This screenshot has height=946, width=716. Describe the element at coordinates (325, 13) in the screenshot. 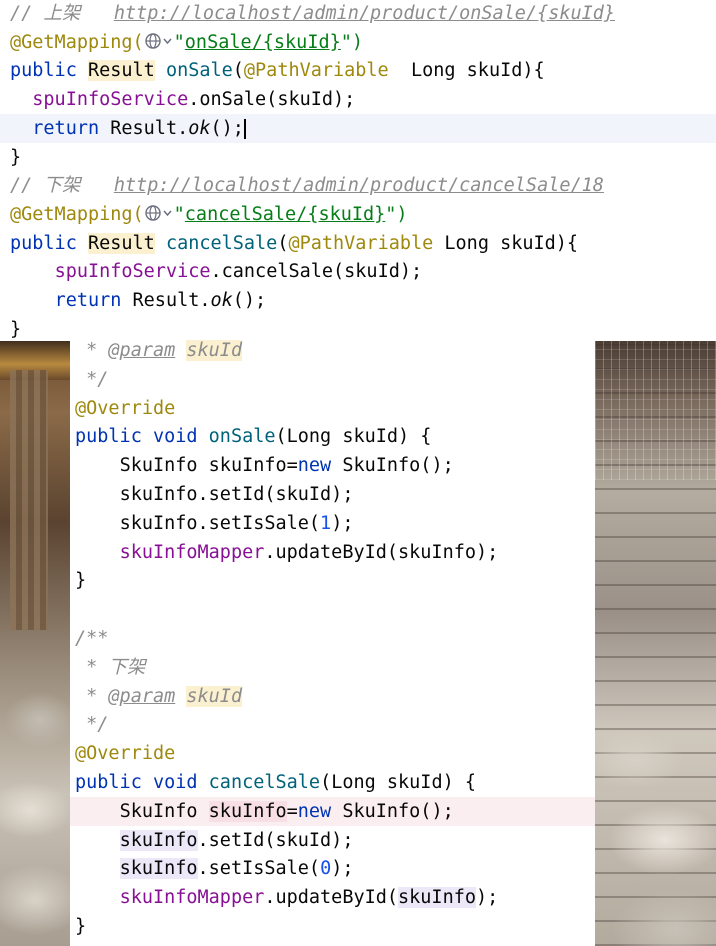

I see `code-token: http://localhost/admin/product/onSale/` at that location.